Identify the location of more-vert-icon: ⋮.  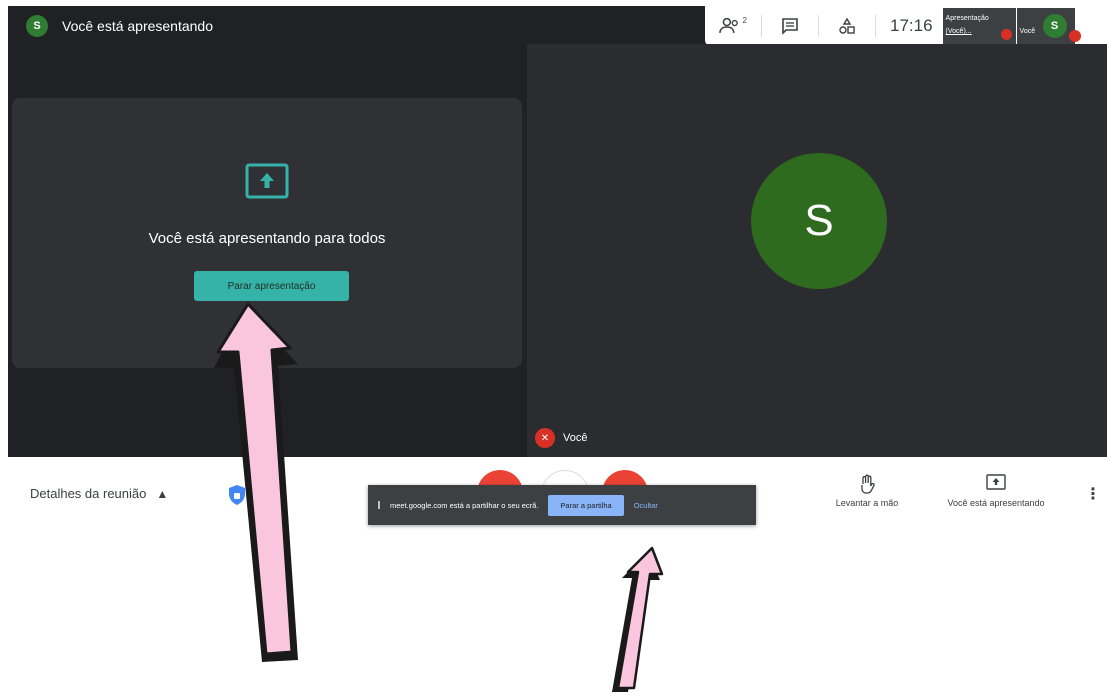
(1093, 494).